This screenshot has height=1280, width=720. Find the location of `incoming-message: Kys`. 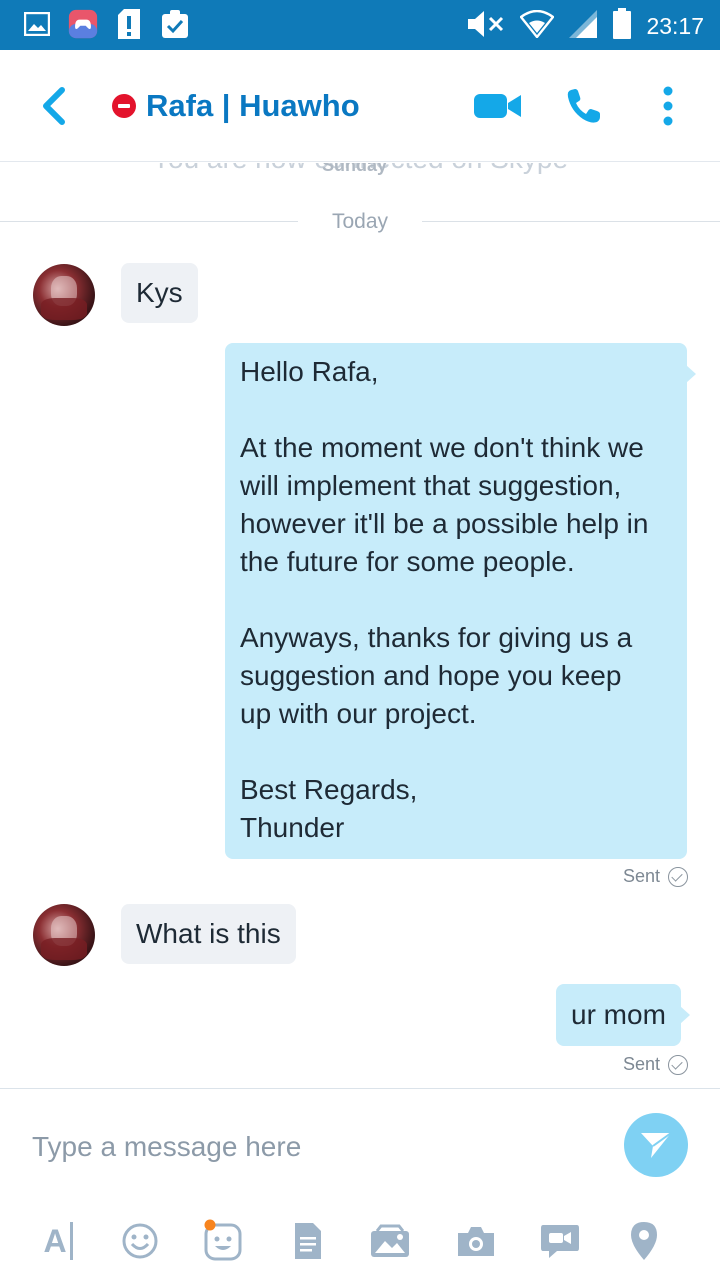

incoming-message: Kys is located at coordinates (159, 293).